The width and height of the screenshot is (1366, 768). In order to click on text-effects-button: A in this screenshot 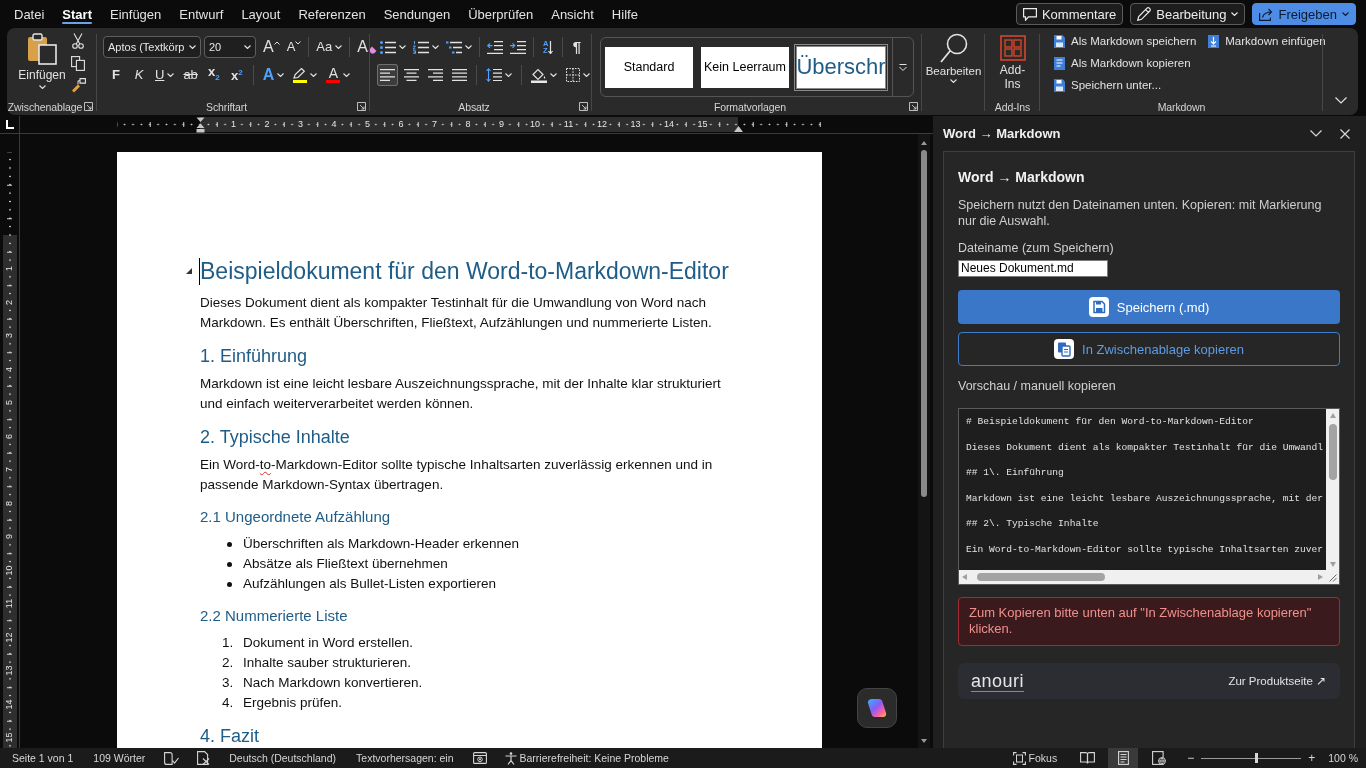, I will do `click(273, 75)`.